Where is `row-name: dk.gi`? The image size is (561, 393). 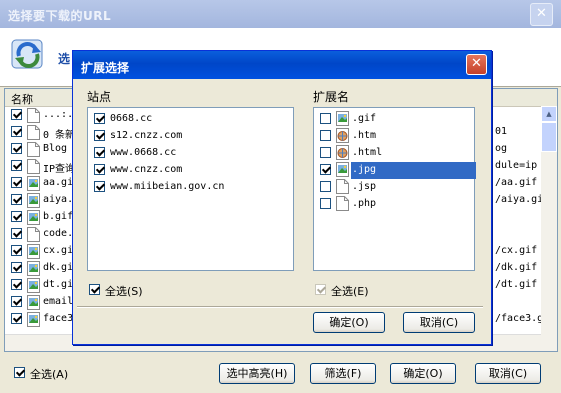
row-name: dk.gi is located at coordinates (58, 267).